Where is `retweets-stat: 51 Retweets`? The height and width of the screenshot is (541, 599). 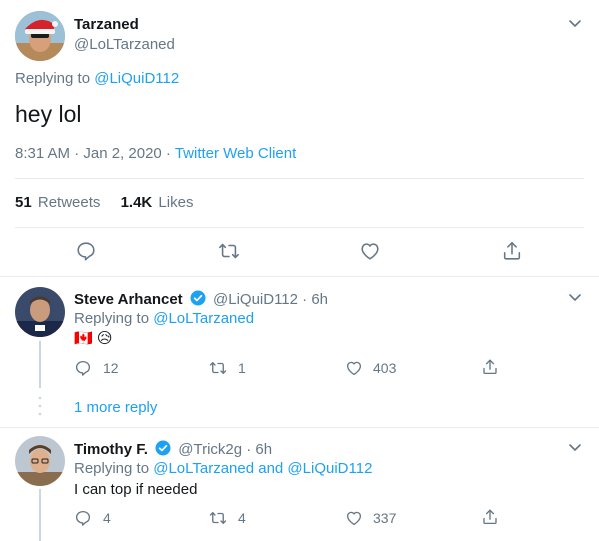
retweets-stat: 51 Retweets is located at coordinates (60, 202).